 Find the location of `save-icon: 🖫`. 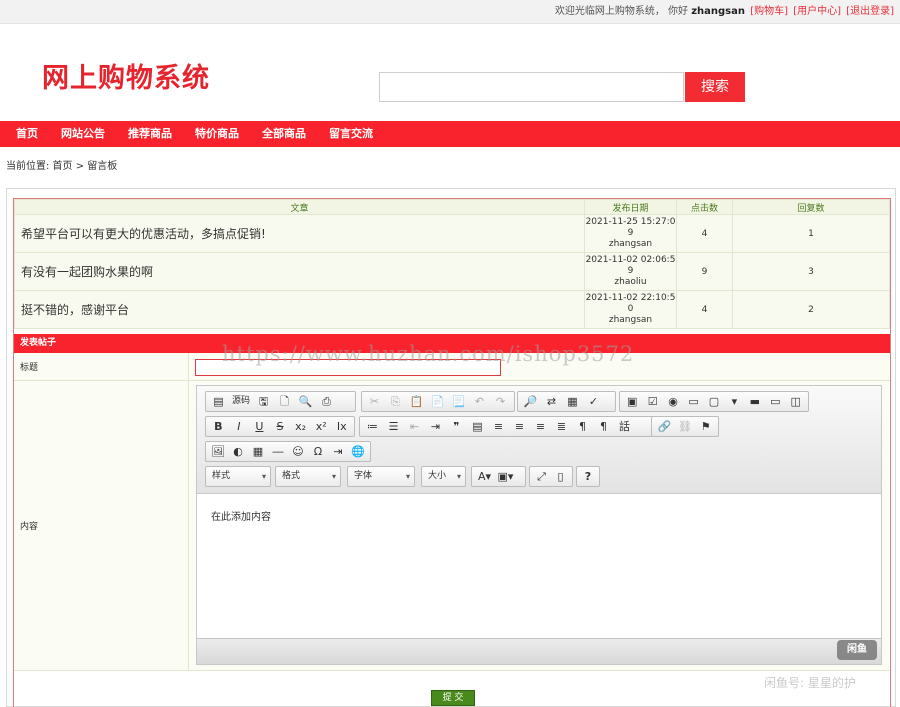

save-icon: 🖫 is located at coordinates (263, 401).